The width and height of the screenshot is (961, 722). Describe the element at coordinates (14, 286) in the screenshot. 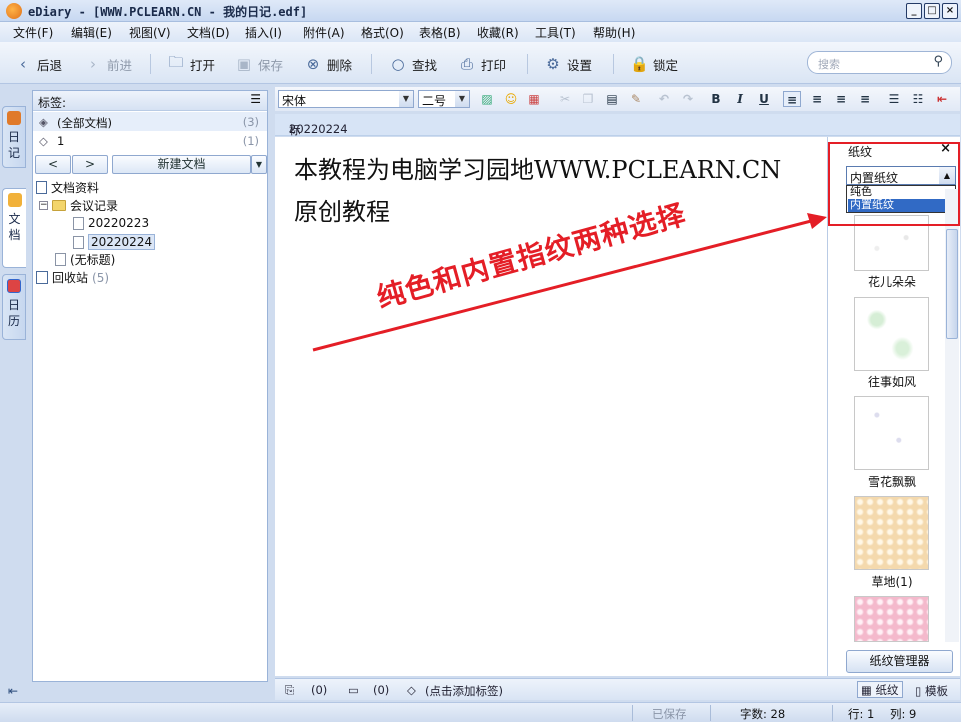

I see `calendar-icon` at that location.